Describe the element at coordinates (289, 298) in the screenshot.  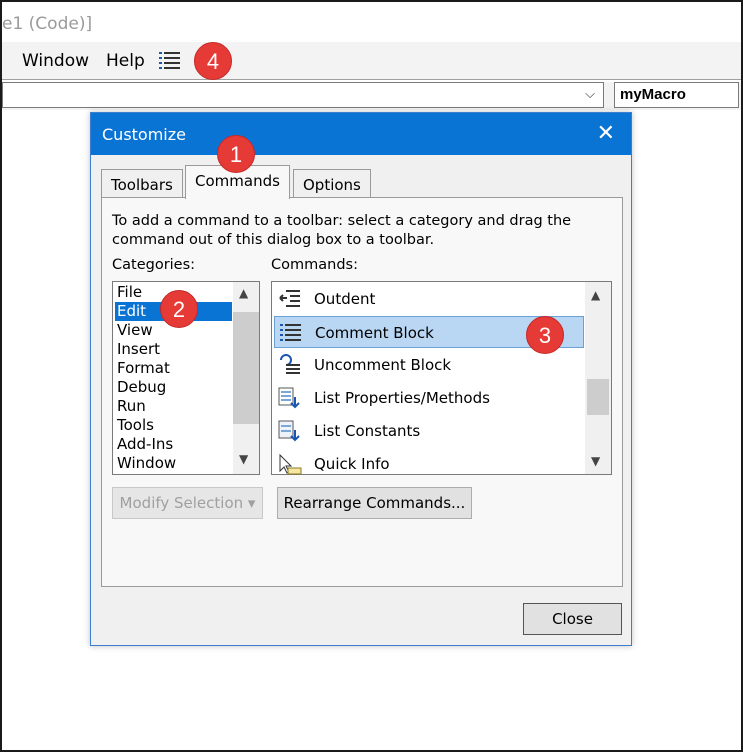
I see `outdent-icon` at that location.